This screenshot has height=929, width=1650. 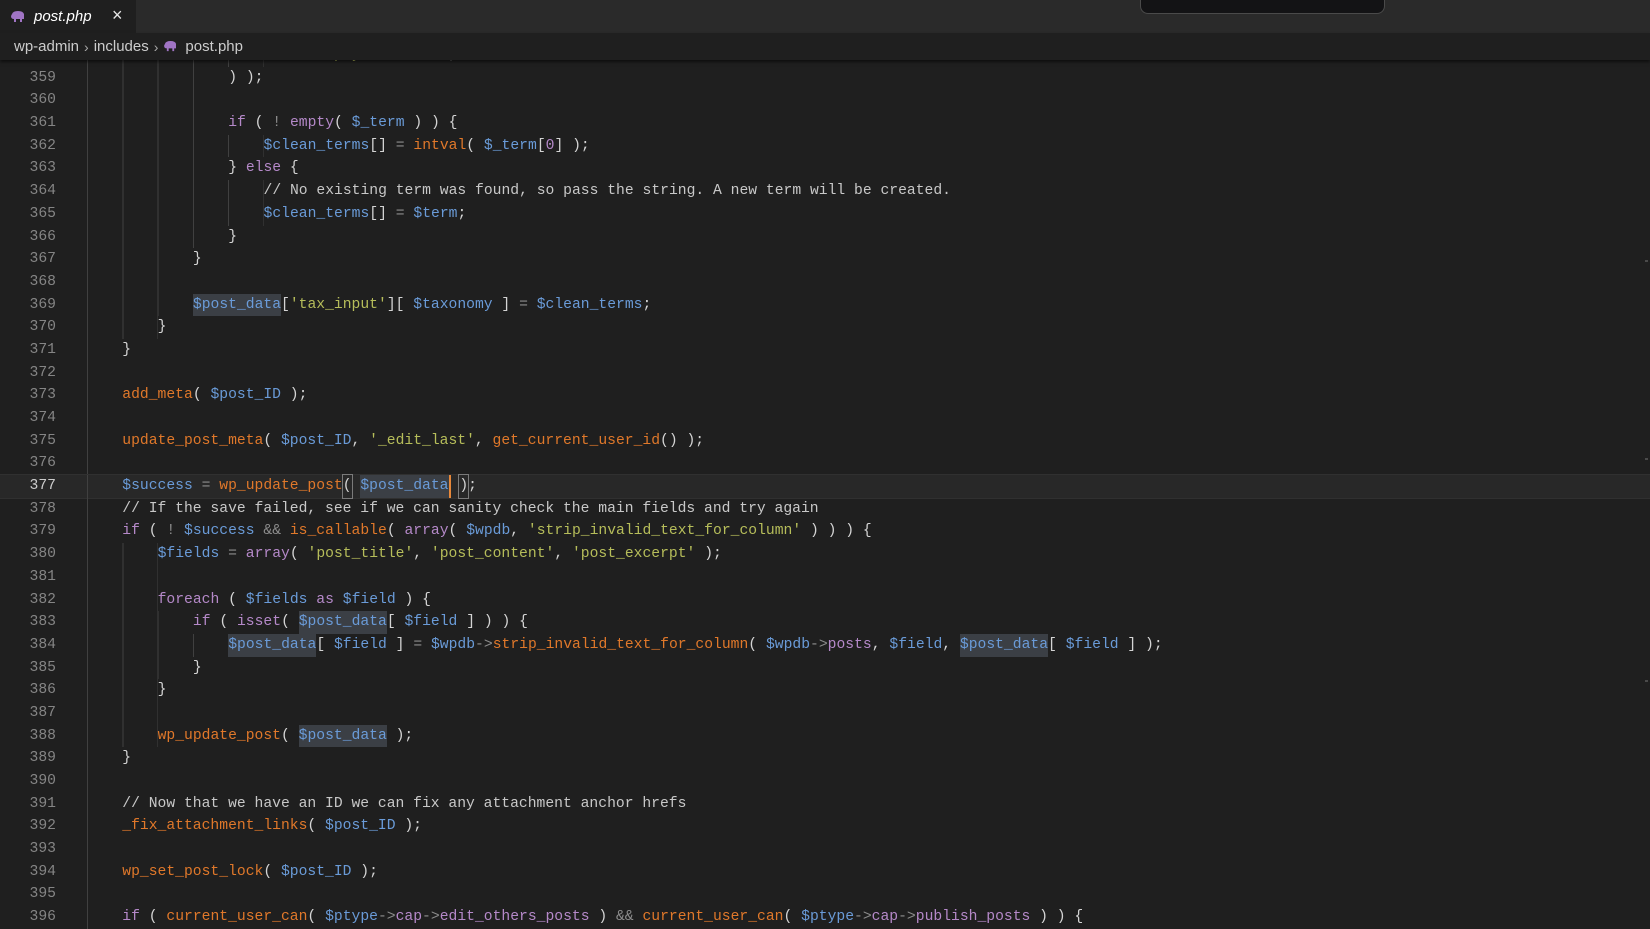 What do you see at coordinates (42, 168) in the screenshot?
I see `line-number: 363` at bounding box center [42, 168].